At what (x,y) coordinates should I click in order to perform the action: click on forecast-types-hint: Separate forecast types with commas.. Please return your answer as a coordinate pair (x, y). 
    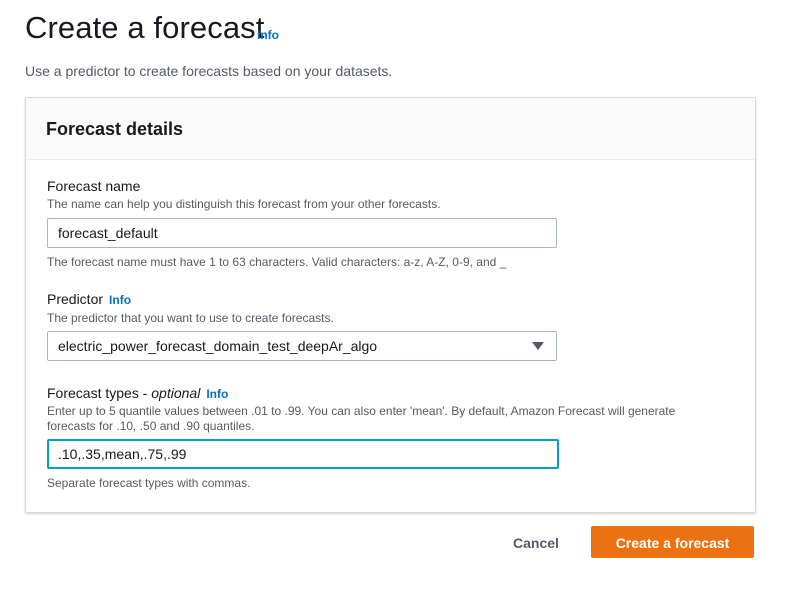
    Looking at the image, I should click on (149, 483).